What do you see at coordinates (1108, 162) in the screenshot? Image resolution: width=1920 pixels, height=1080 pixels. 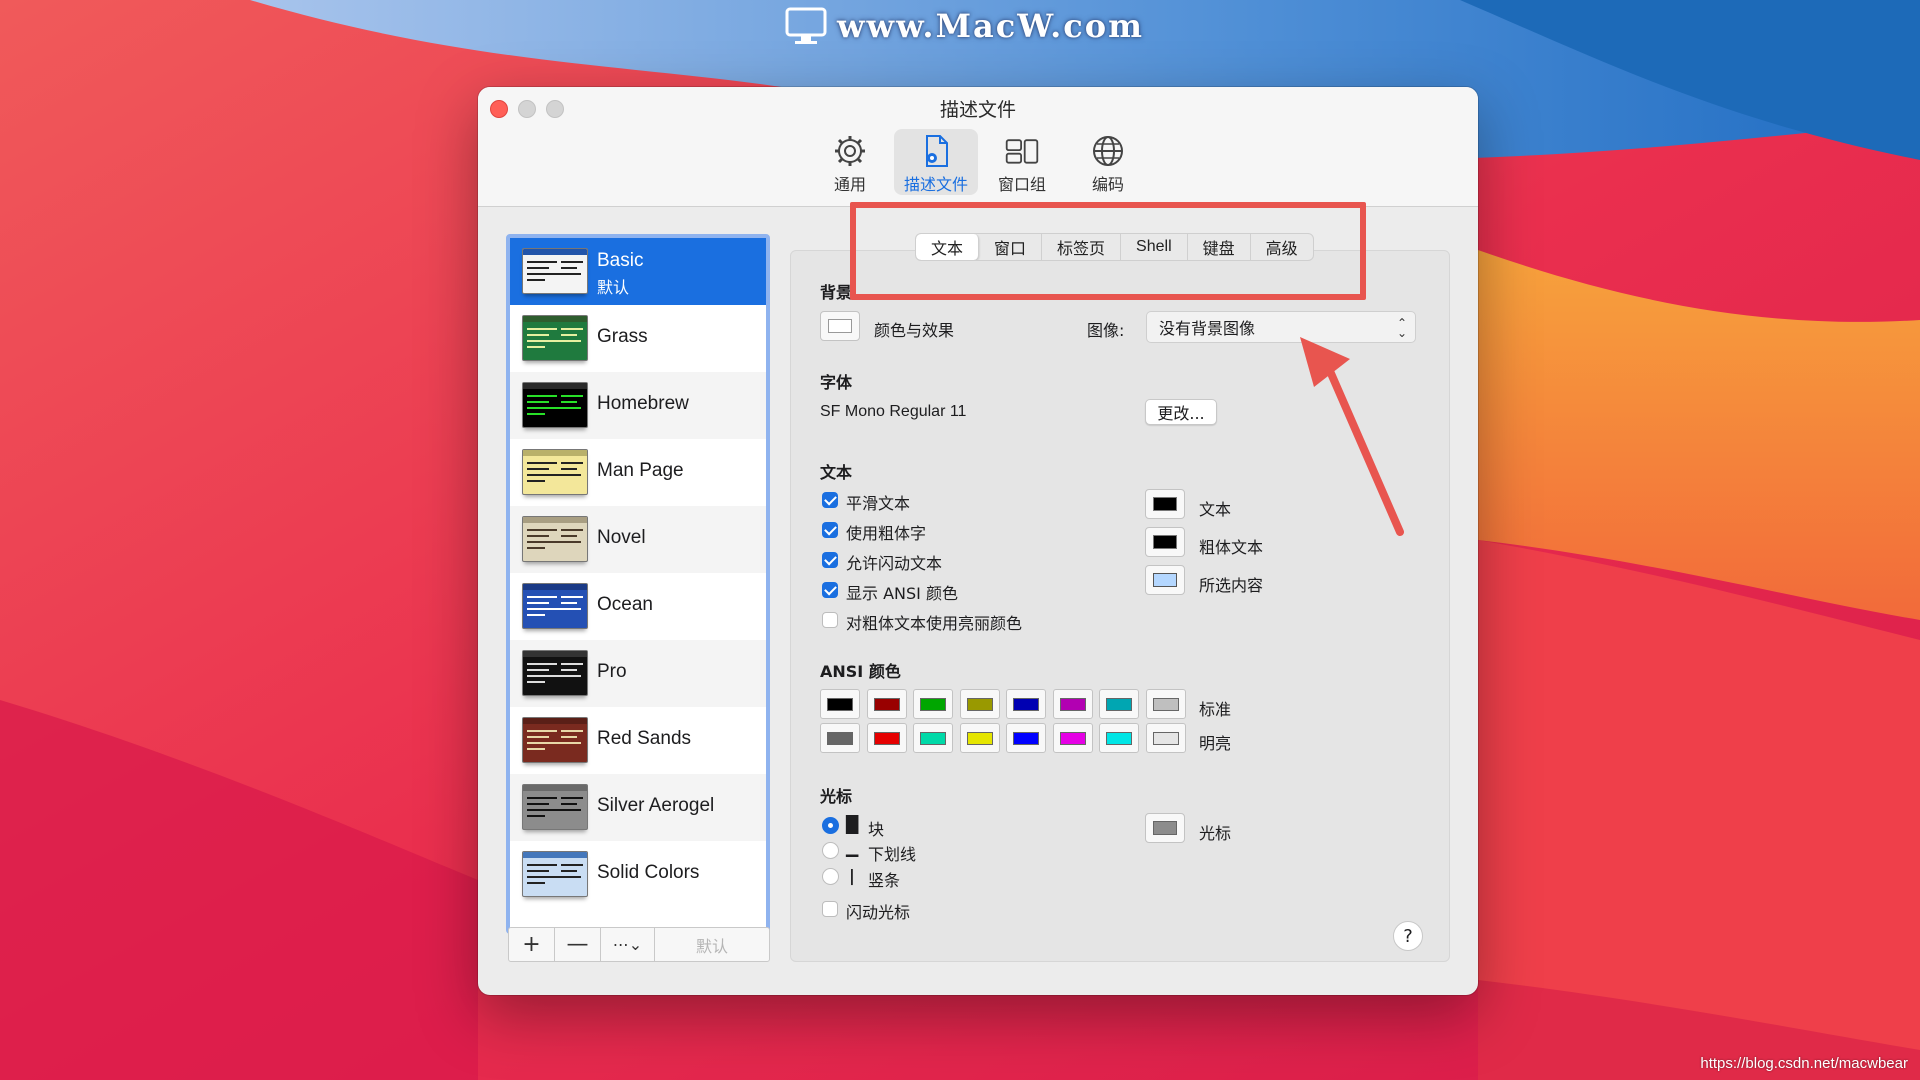 I see `toolbar-encodings: 编码` at bounding box center [1108, 162].